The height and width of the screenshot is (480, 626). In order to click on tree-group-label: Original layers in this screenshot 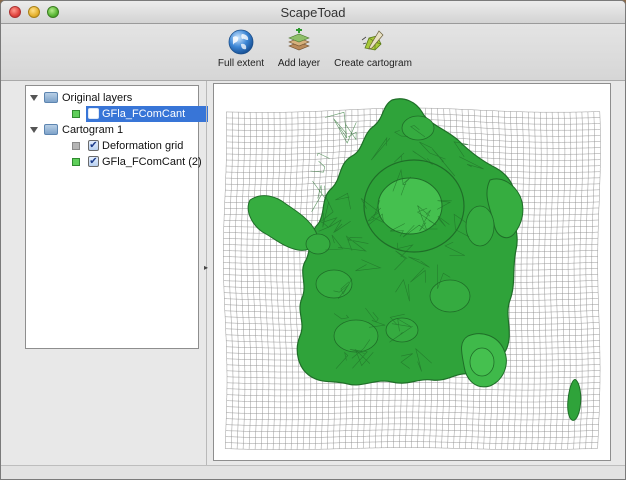, I will do `click(97, 98)`.